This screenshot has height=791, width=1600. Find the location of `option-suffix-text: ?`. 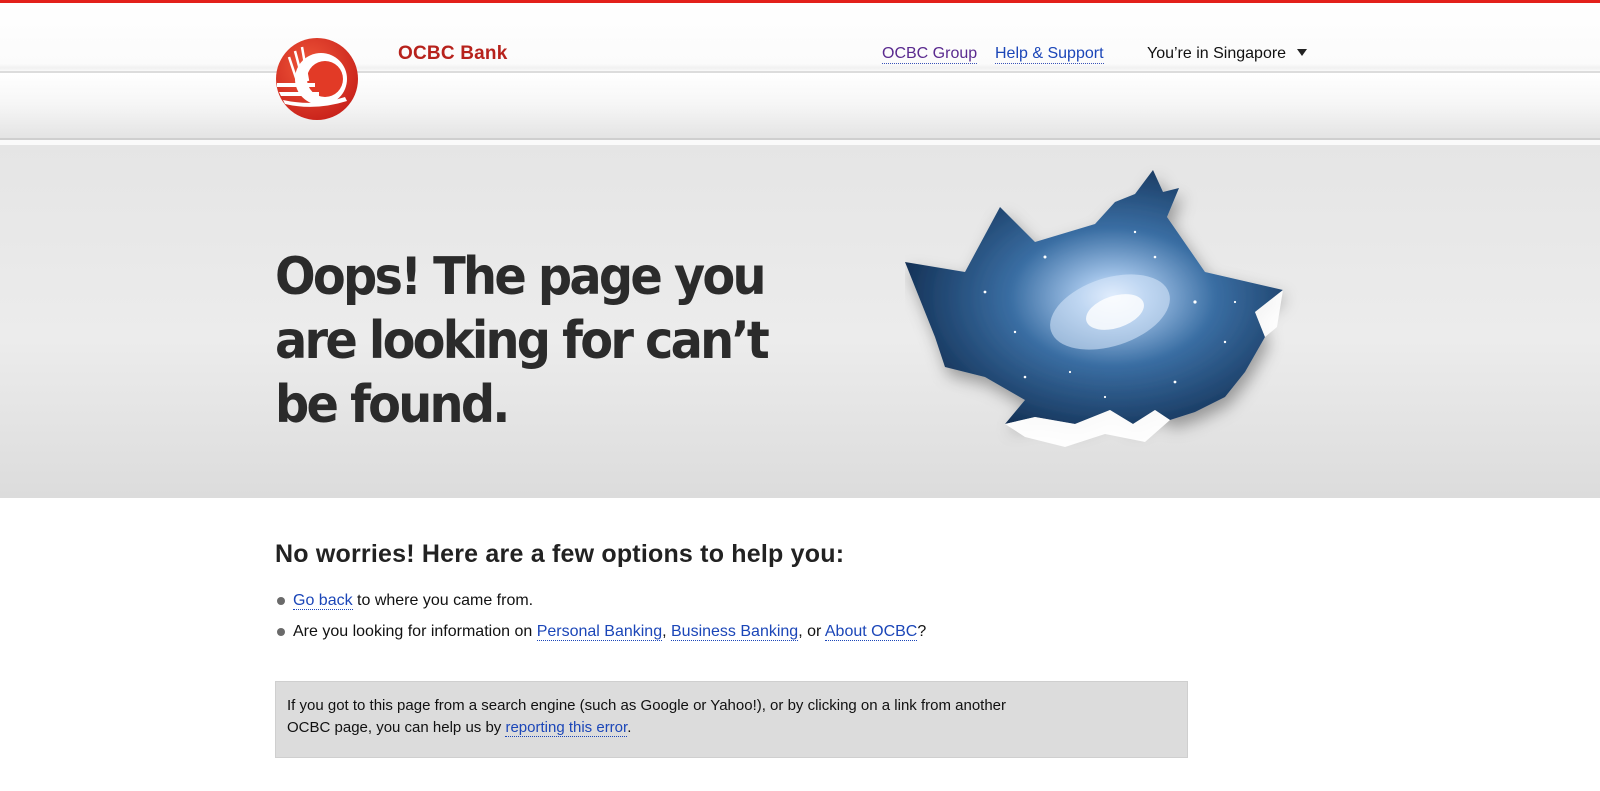

option-suffix-text: ? is located at coordinates (922, 631).